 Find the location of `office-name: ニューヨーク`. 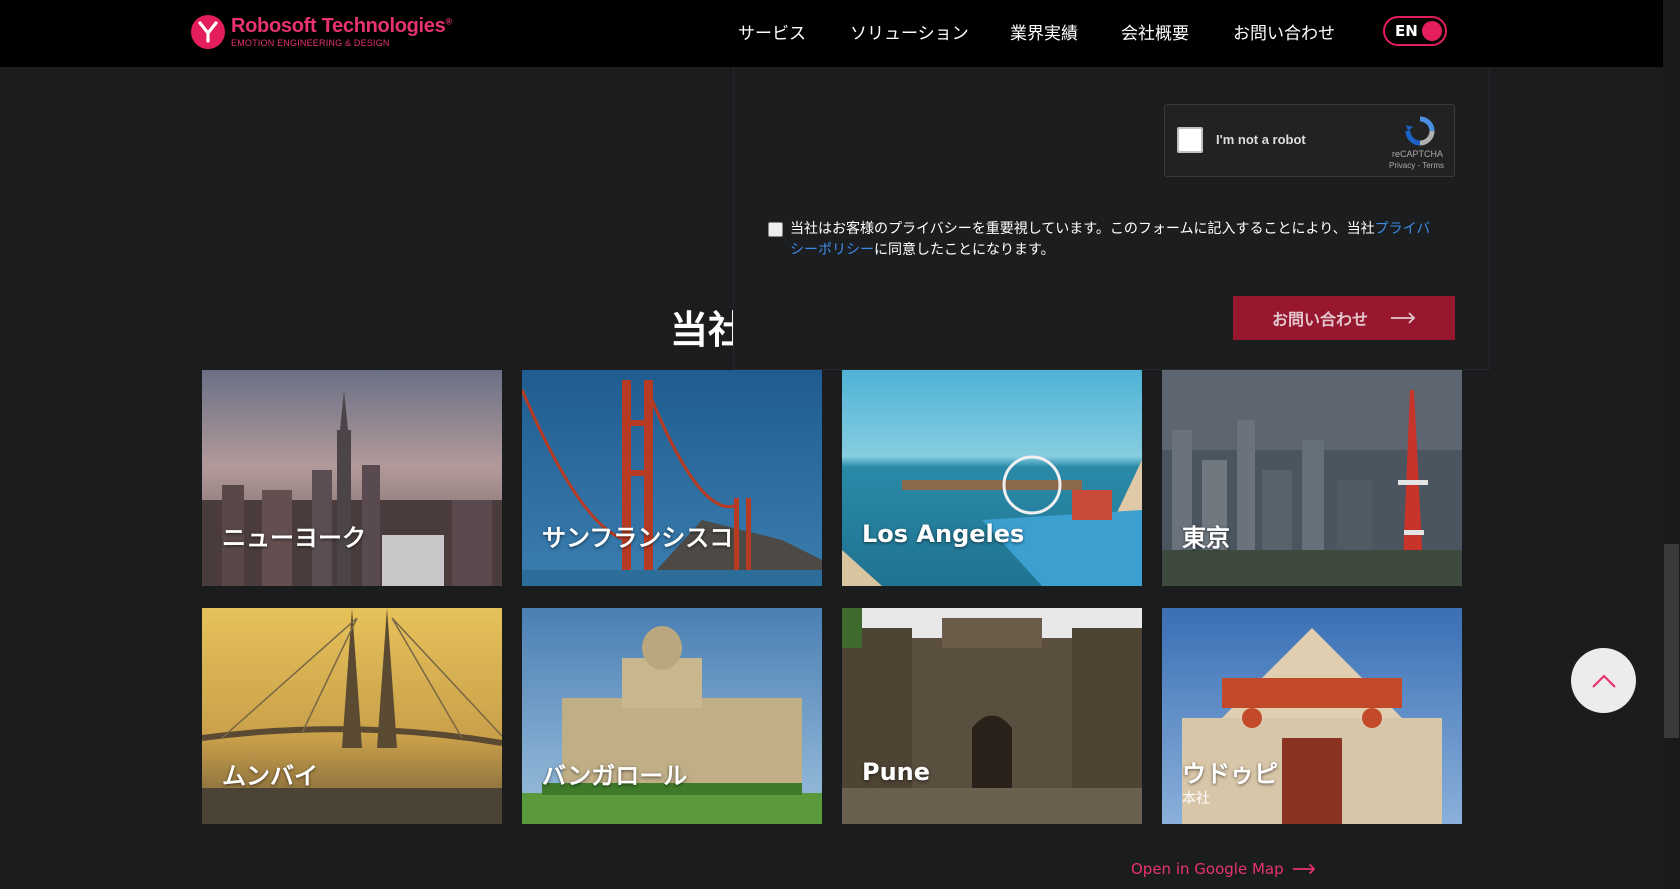

office-name: ニューヨーク is located at coordinates (294, 538).